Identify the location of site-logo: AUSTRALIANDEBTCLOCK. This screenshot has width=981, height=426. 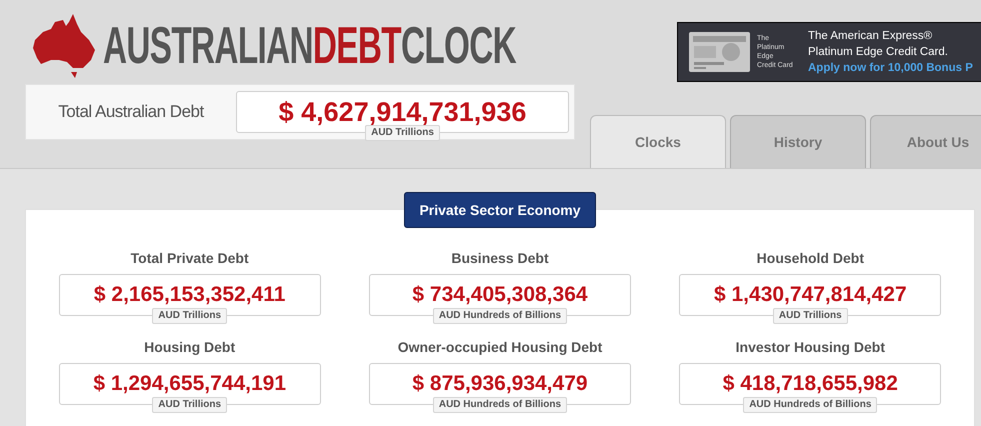
(309, 46).